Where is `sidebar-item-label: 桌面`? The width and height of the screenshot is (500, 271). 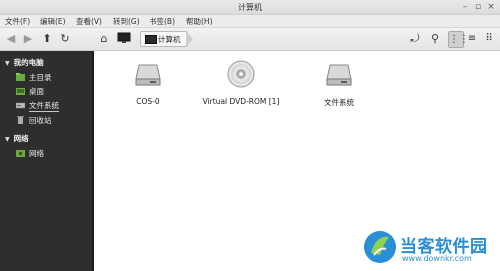 sidebar-item-label: 桌面 is located at coordinates (36, 91).